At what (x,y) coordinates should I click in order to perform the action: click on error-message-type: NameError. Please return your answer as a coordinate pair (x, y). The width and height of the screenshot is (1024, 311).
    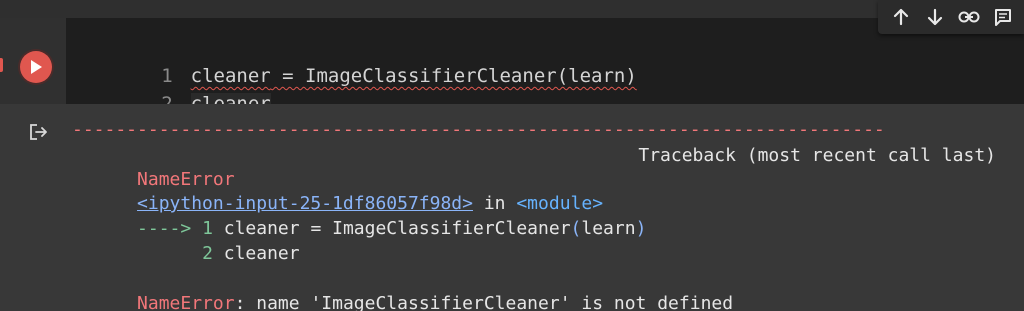
    Looking at the image, I should click on (186, 302).